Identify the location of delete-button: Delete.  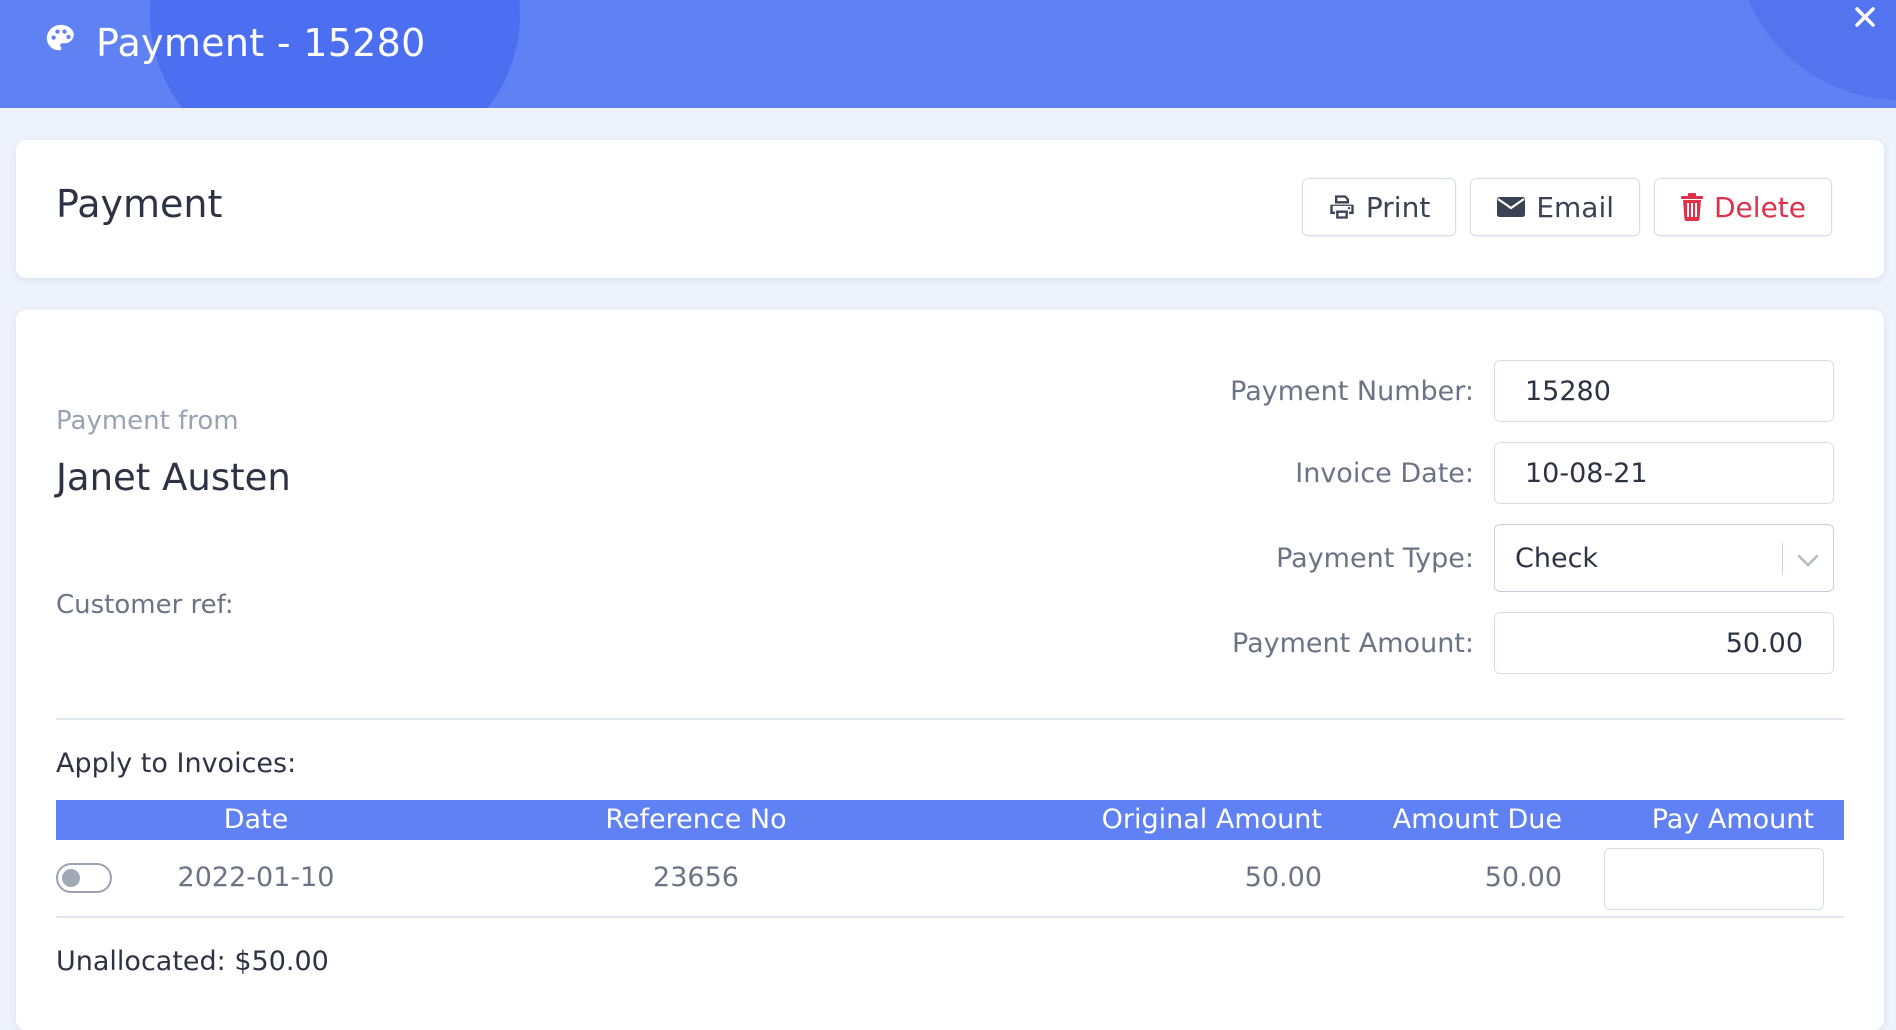
(1743, 207).